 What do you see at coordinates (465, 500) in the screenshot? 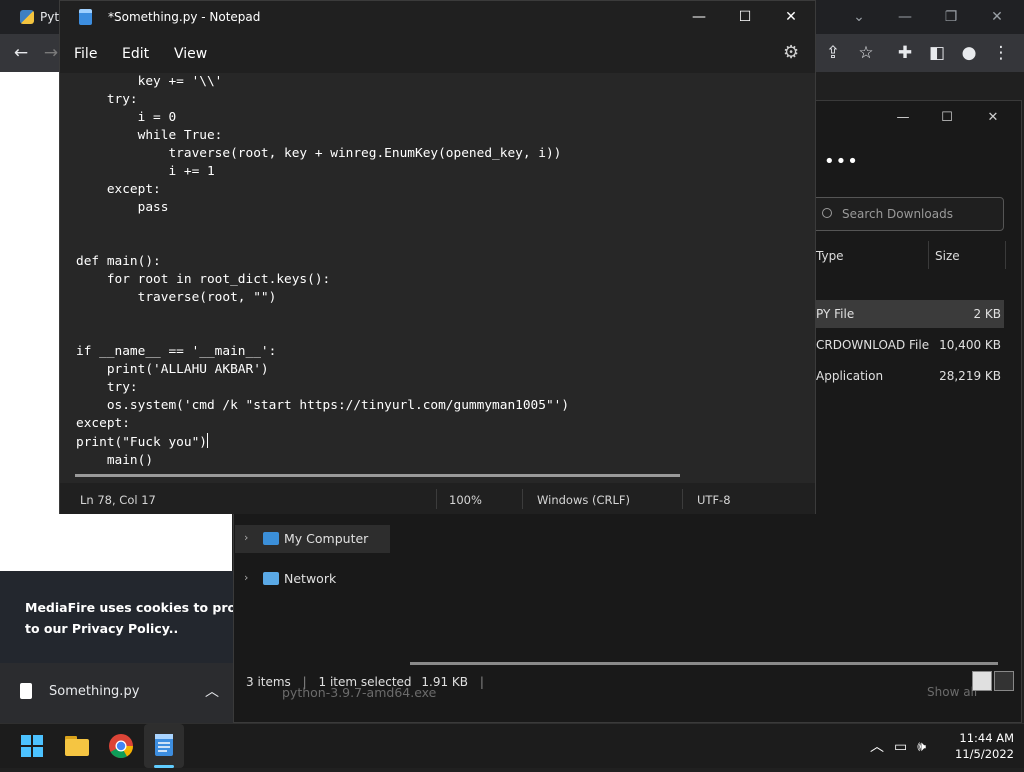
I see `zoom-level: 100%` at bounding box center [465, 500].